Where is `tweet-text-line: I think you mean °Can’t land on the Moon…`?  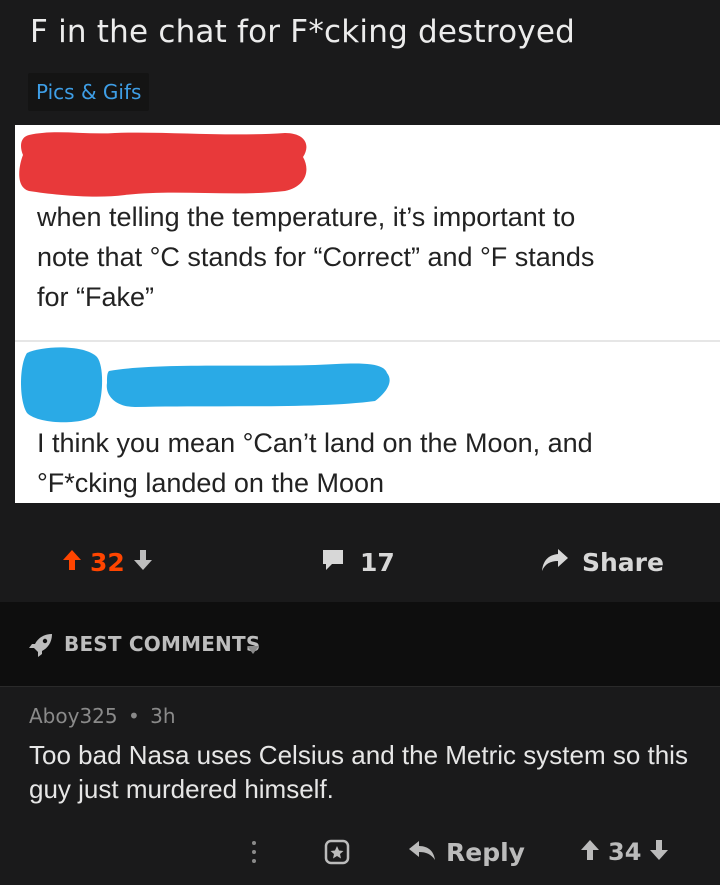
tweet-text-line: I think you mean °Can’t land on the Moon… is located at coordinates (315, 443).